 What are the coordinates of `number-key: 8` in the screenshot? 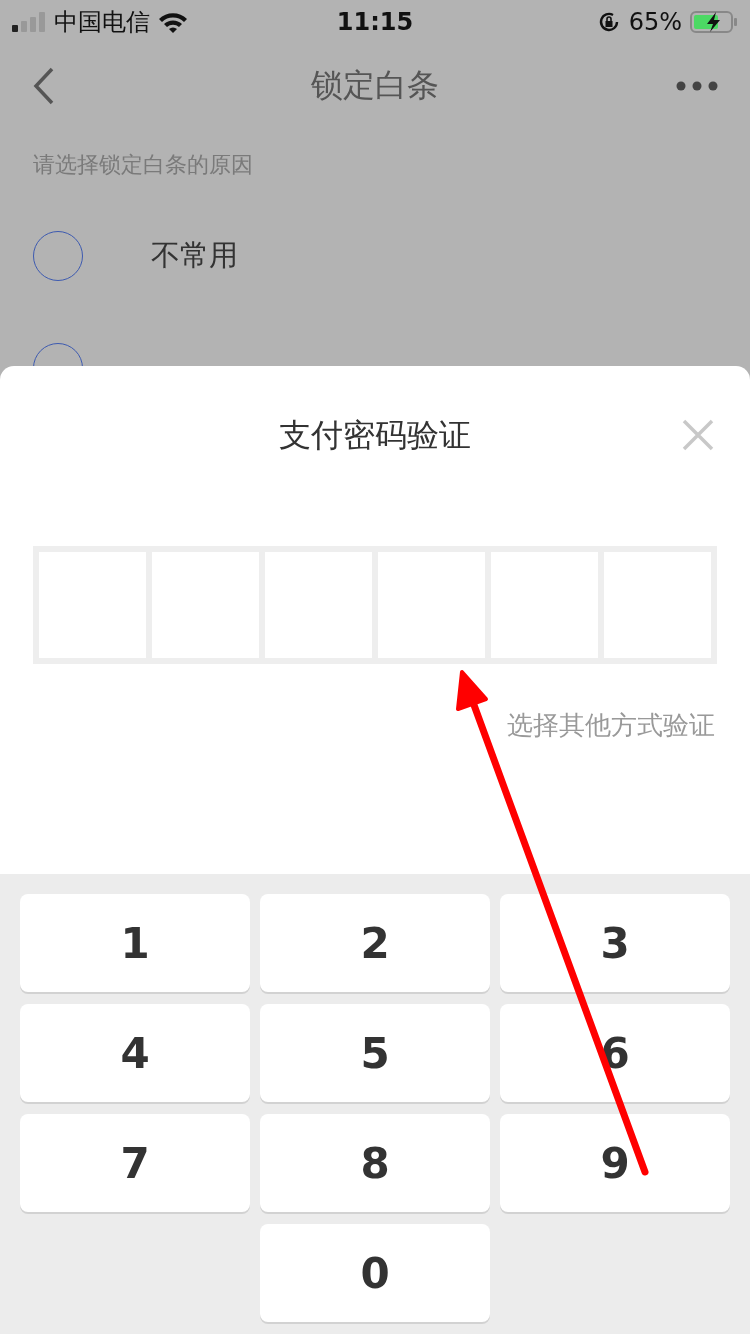 It's located at (375, 1163).